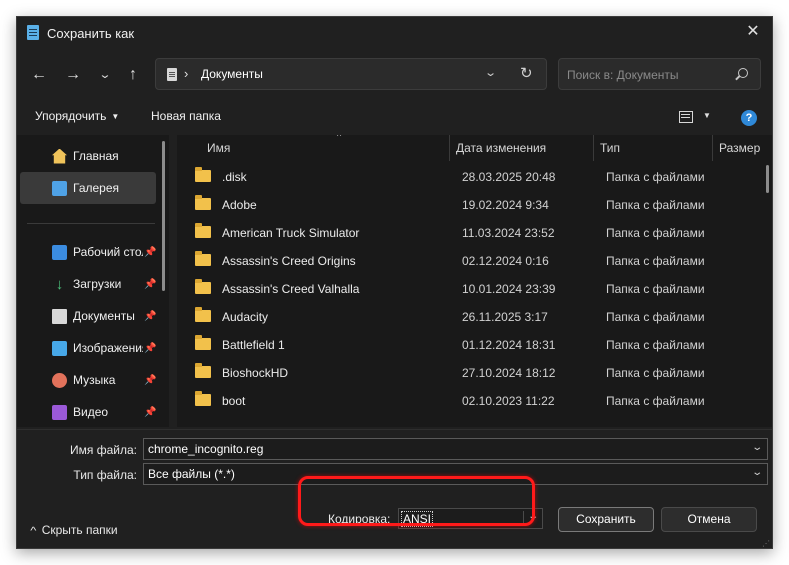  What do you see at coordinates (105, 75) in the screenshot?
I see `recent-locations-chevron-icon: ⌄` at bounding box center [105, 75].